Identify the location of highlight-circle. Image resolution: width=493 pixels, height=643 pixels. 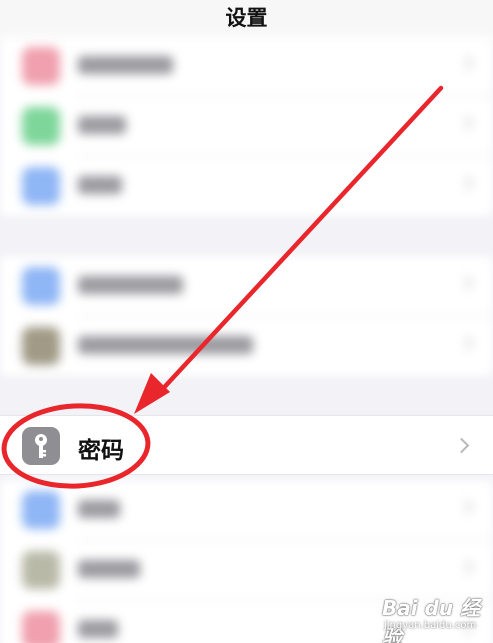
(76, 446).